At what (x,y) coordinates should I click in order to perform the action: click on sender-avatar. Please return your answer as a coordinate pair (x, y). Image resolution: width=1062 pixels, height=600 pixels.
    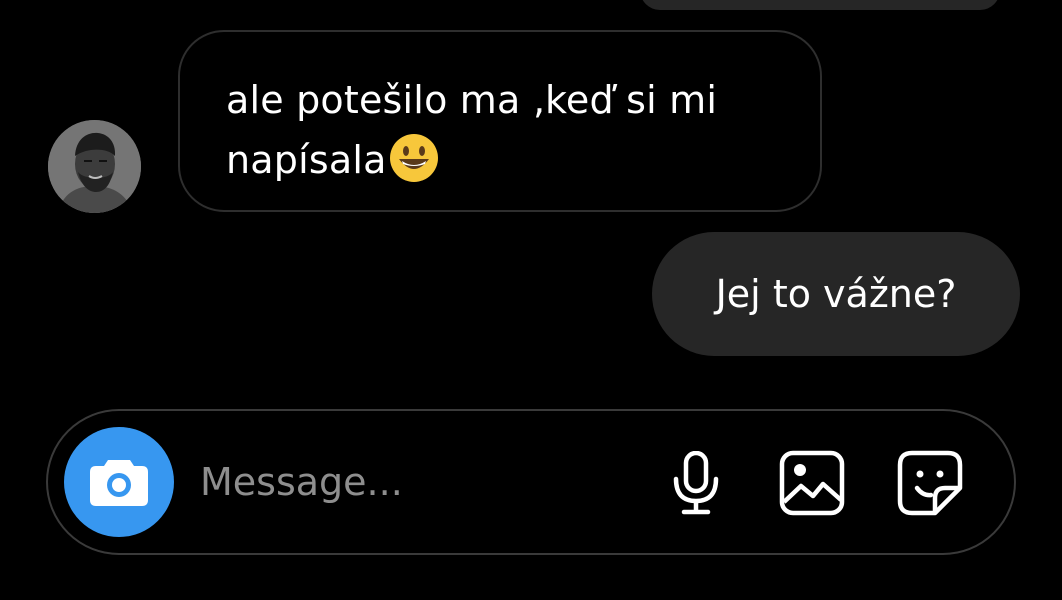
    Looking at the image, I should click on (94, 166).